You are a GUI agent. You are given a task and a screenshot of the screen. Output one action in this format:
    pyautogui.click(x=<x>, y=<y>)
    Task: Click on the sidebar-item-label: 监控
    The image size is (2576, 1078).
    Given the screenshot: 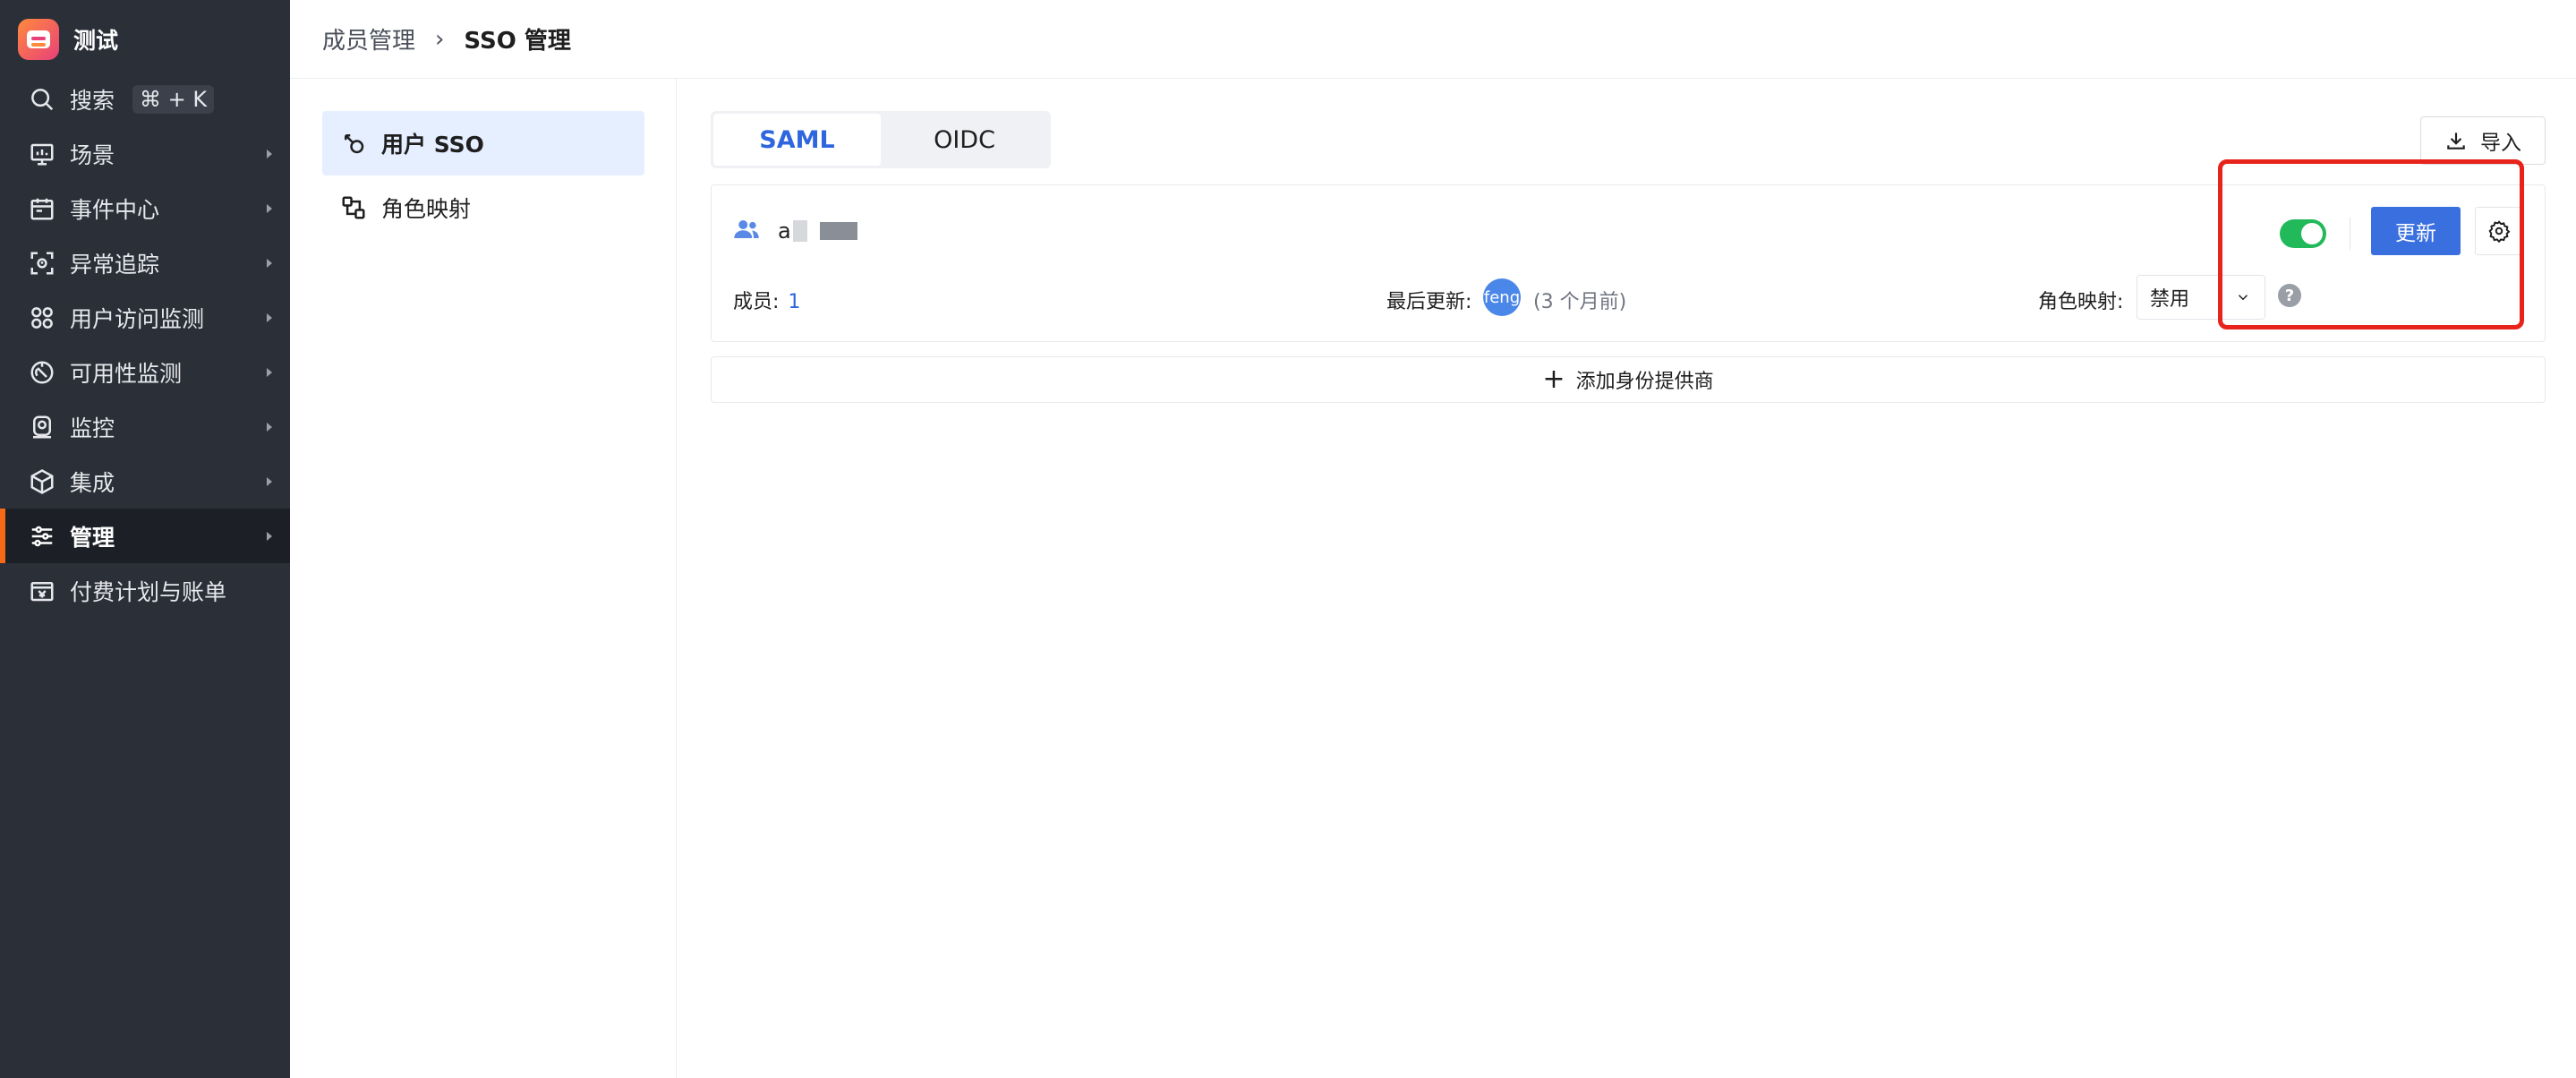 What is the action you would take?
    pyautogui.click(x=92, y=428)
    